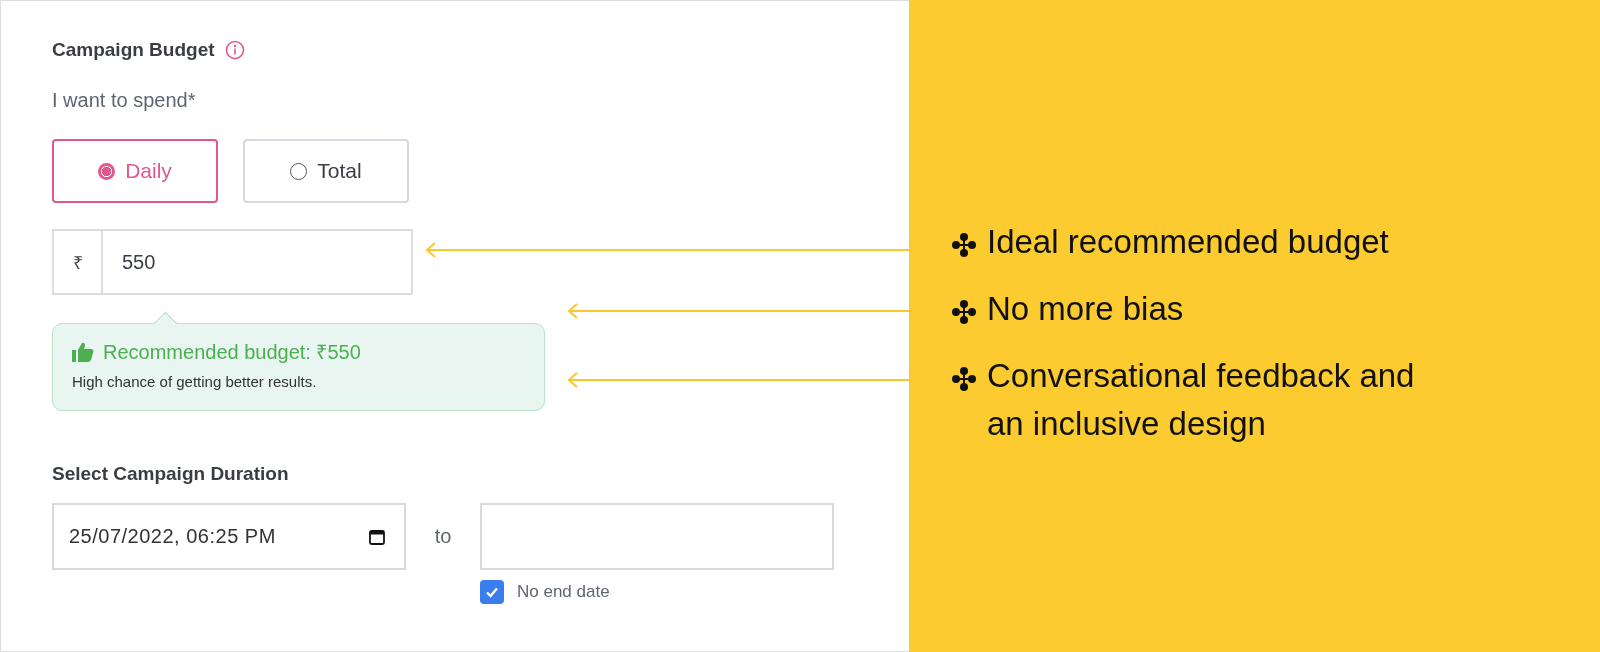 The image size is (1600, 652). What do you see at coordinates (124, 100) in the screenshot?
I see `field-label: I want to spend*` at bounding box center [124, 100].